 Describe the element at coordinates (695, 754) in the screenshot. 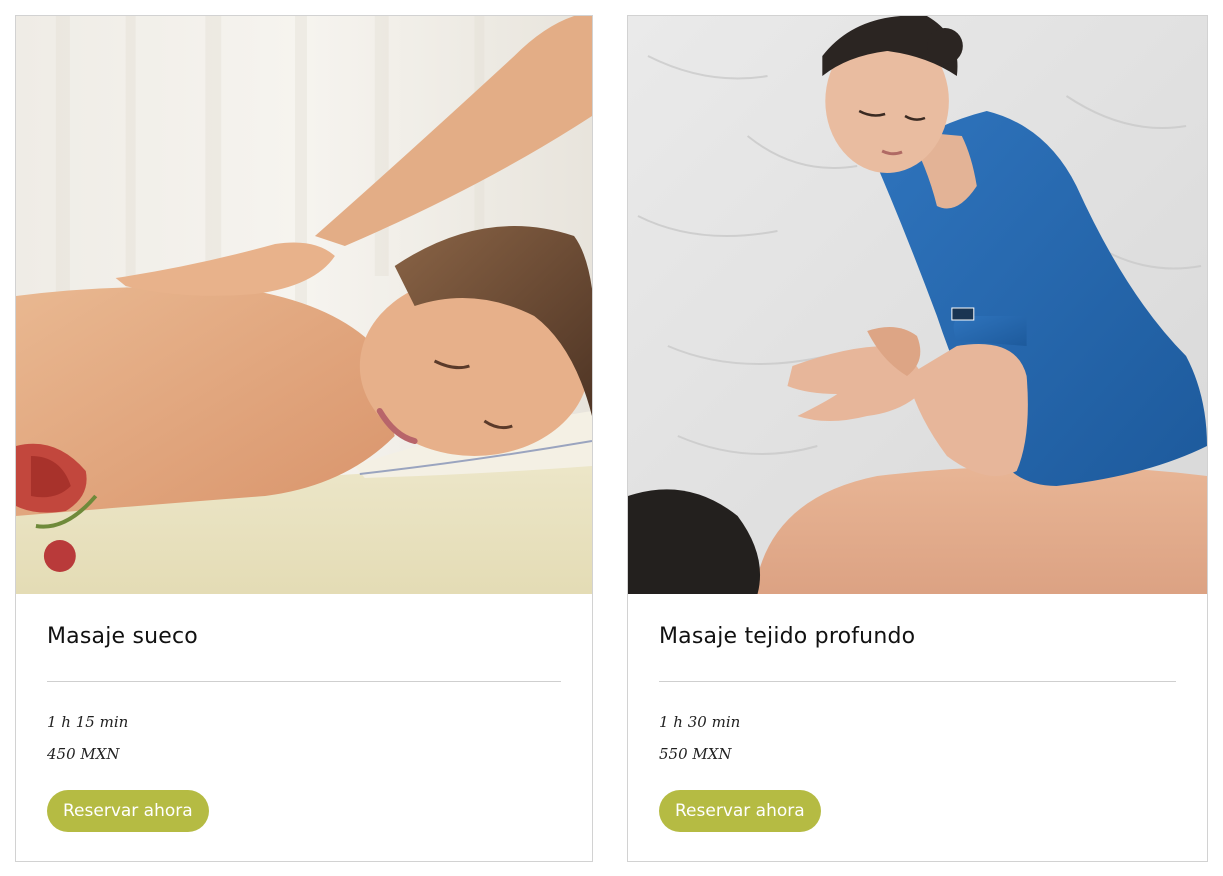

I see `service-price: 550 MXN` at that location.